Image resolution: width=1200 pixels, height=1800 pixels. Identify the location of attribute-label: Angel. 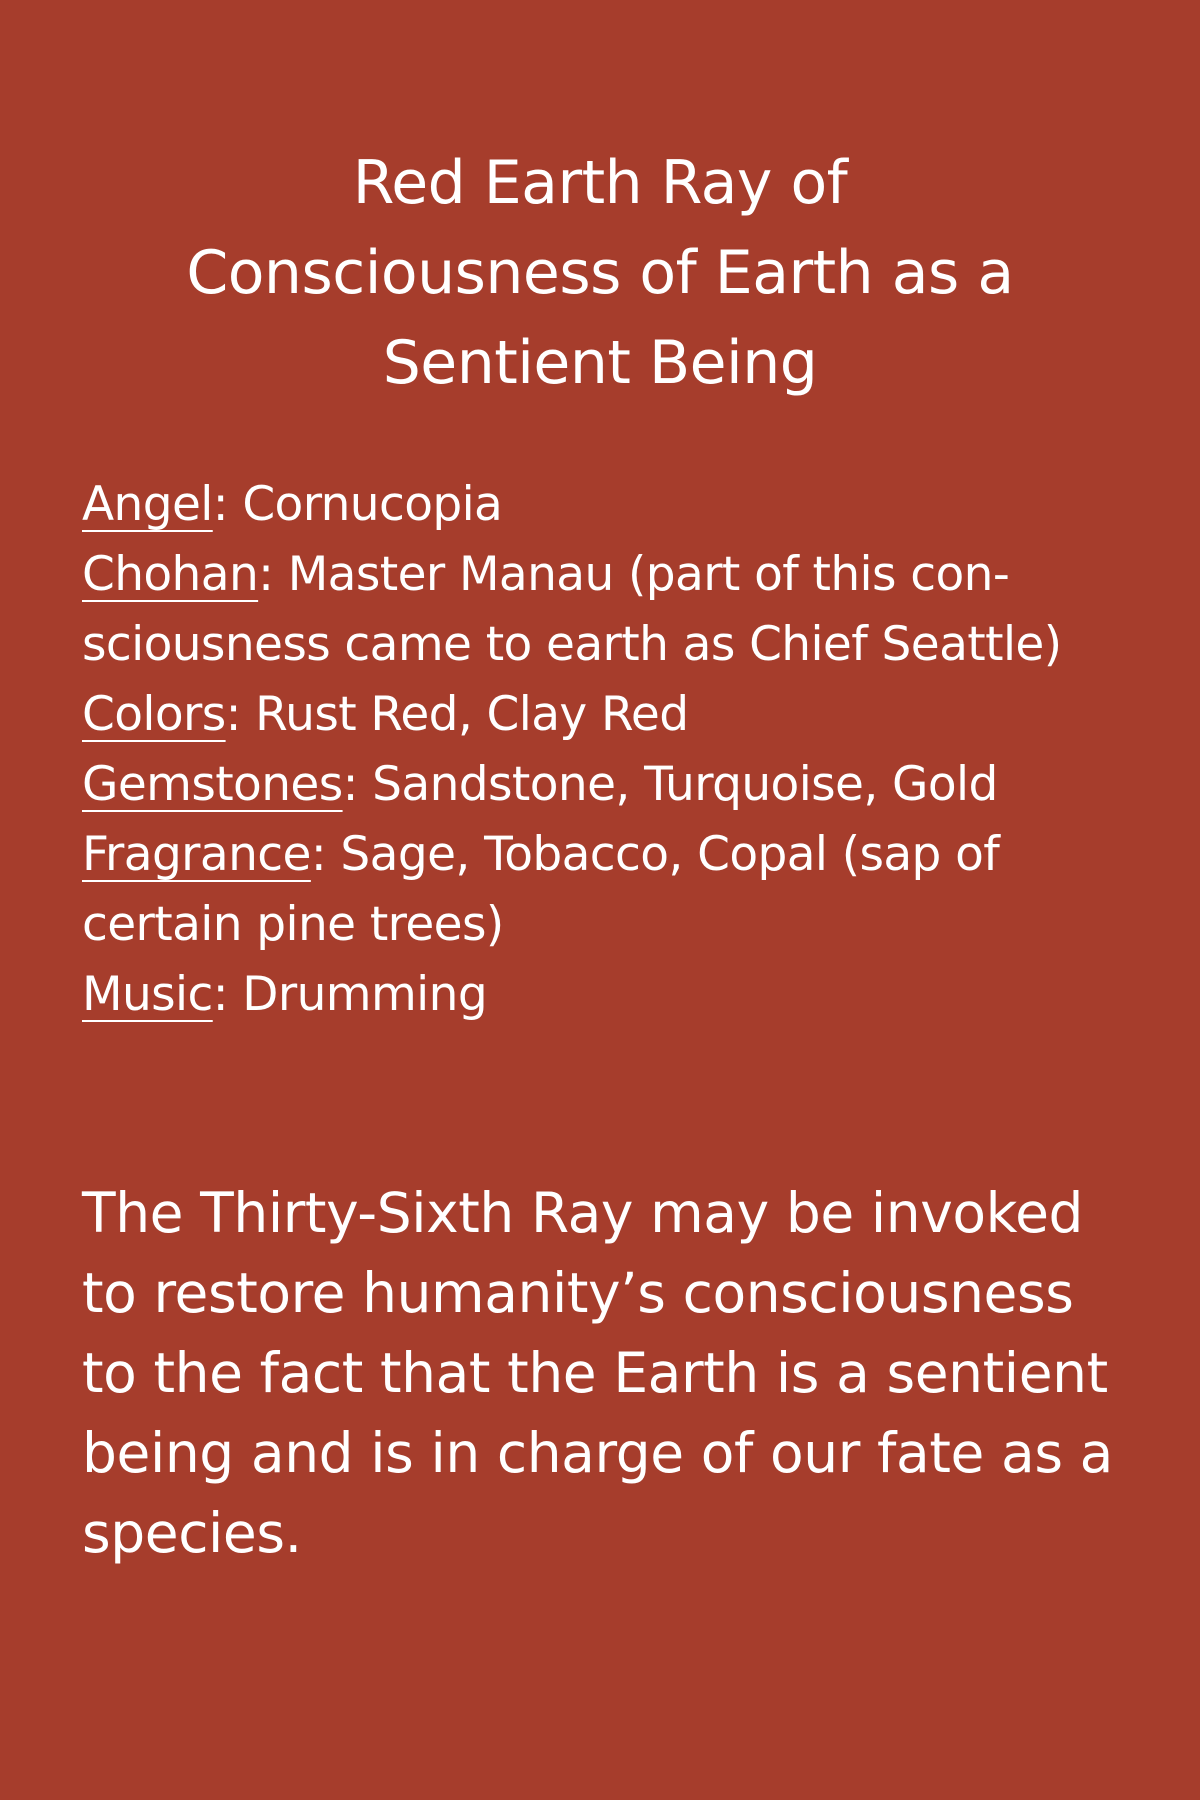
(147, 504).